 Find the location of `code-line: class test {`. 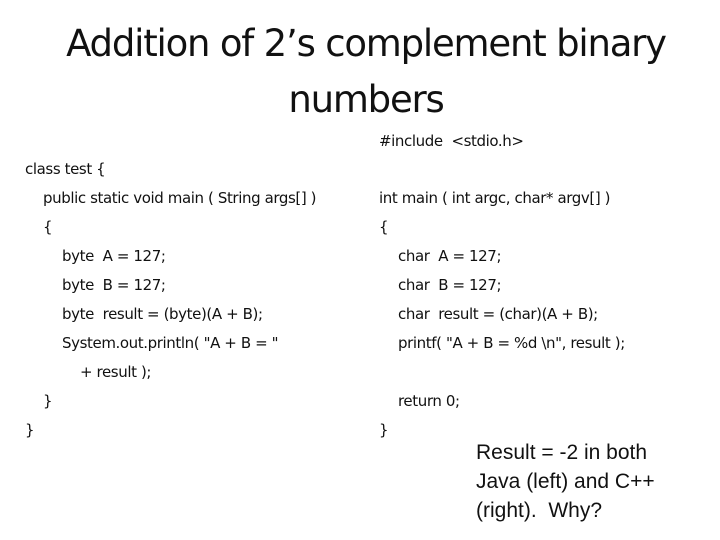

code-line: class test { is located at coordinates (65, 169).